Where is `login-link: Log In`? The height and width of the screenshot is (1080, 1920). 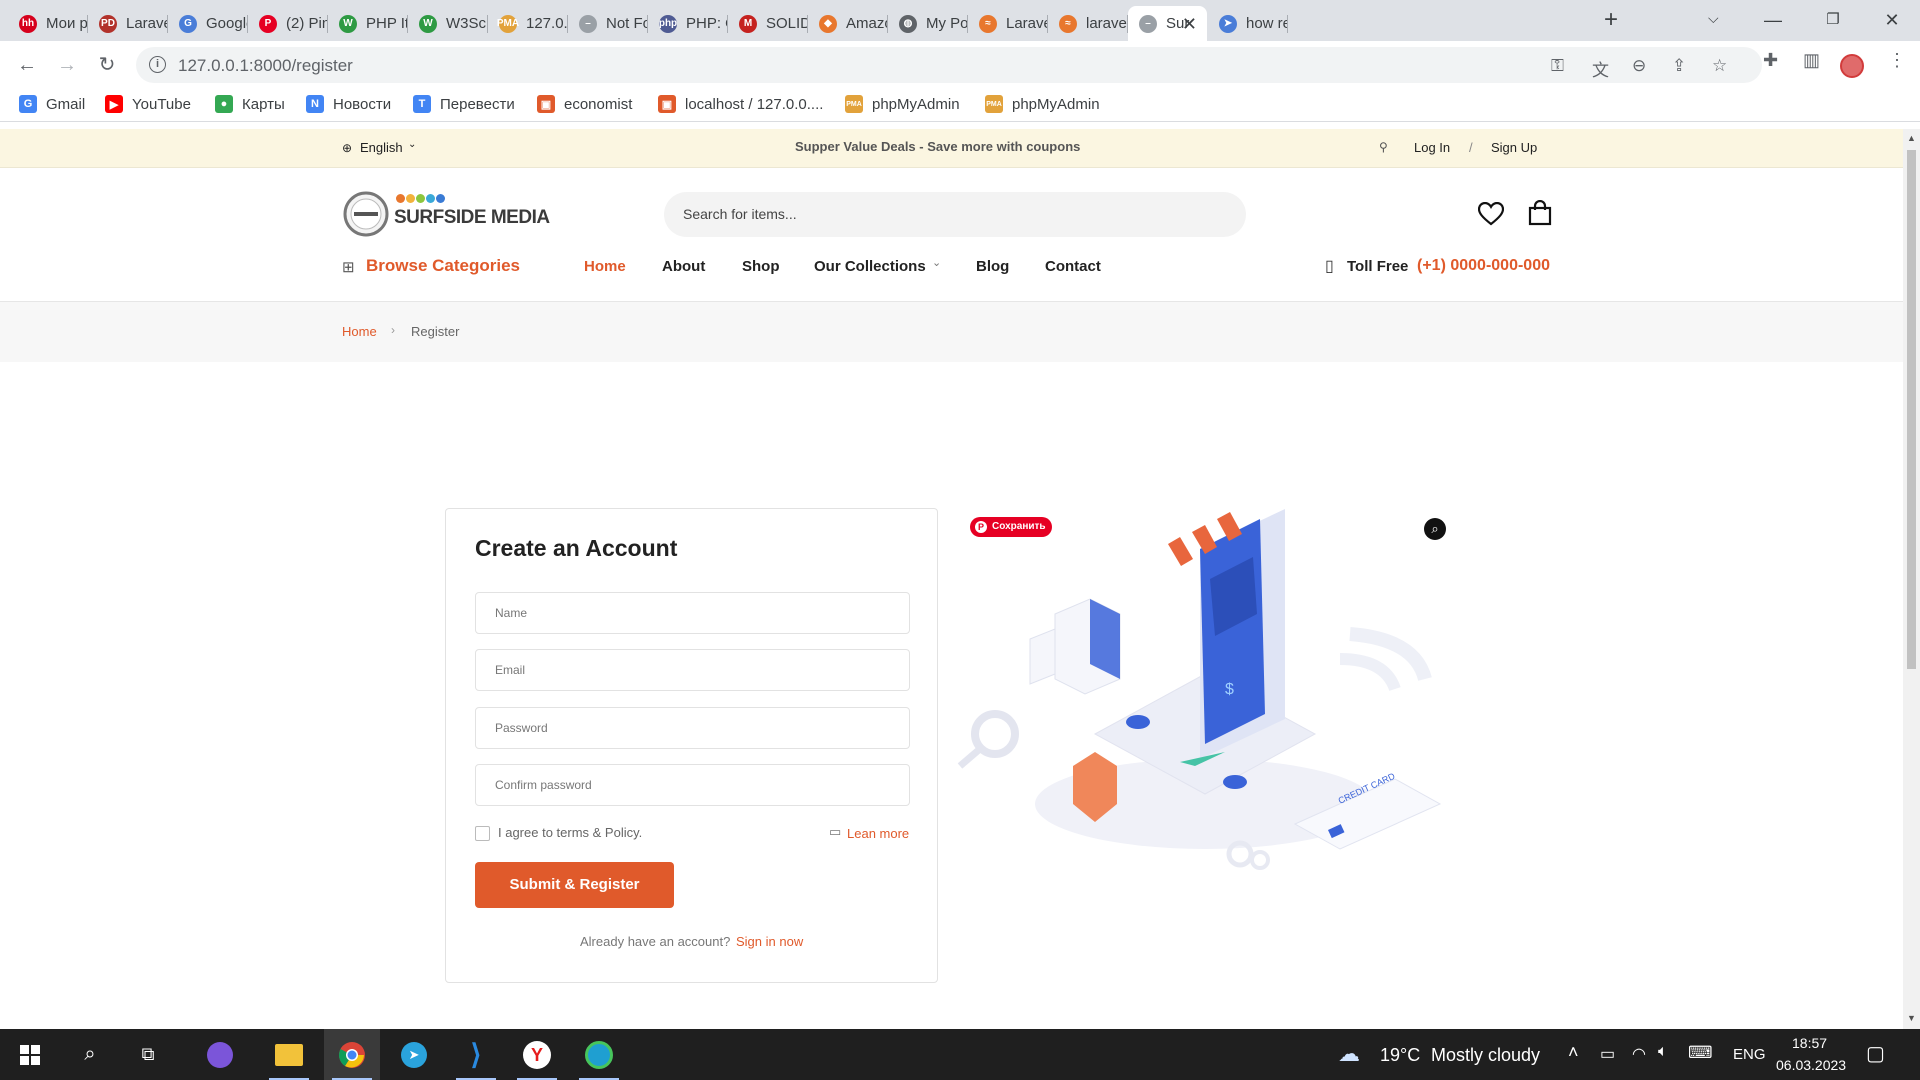 login-link: Log In is located at coordinates (1432, 147).